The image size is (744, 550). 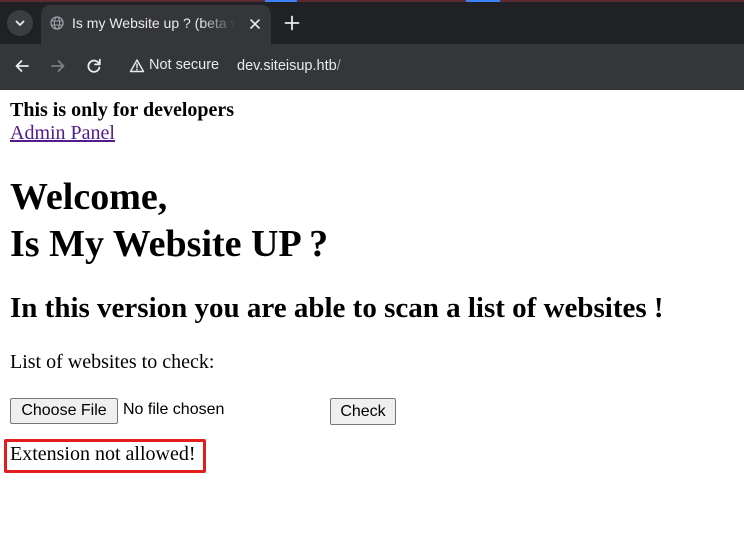 I want to click on url-text: dev.siteisup.htb/, so click(x=289, y=66).